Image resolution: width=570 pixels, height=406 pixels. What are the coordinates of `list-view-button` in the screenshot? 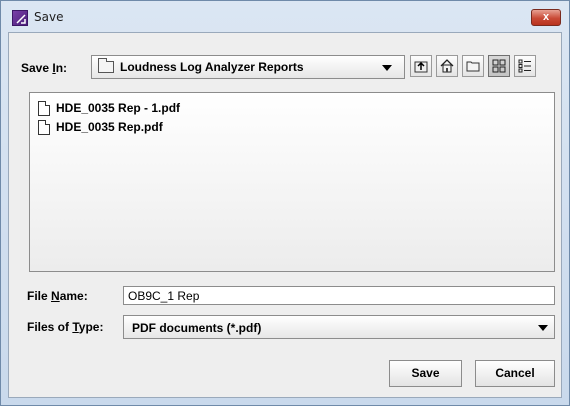 It's located at (499, 66).